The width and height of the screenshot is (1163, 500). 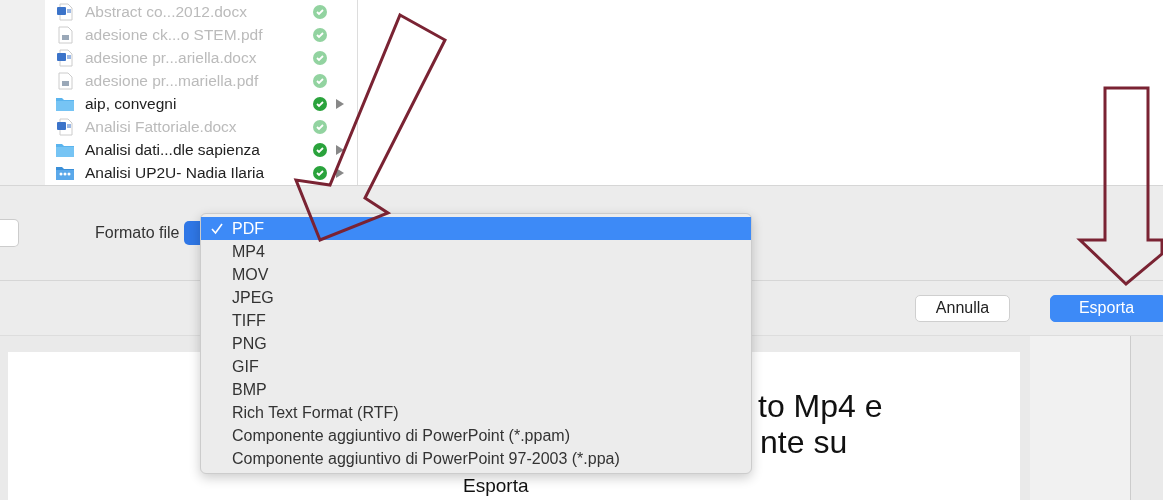 What do you see at coordinates (821, 406) in the screenshot?
I see `slide-text: to Mp4 e` at bounding box center [821, 406].